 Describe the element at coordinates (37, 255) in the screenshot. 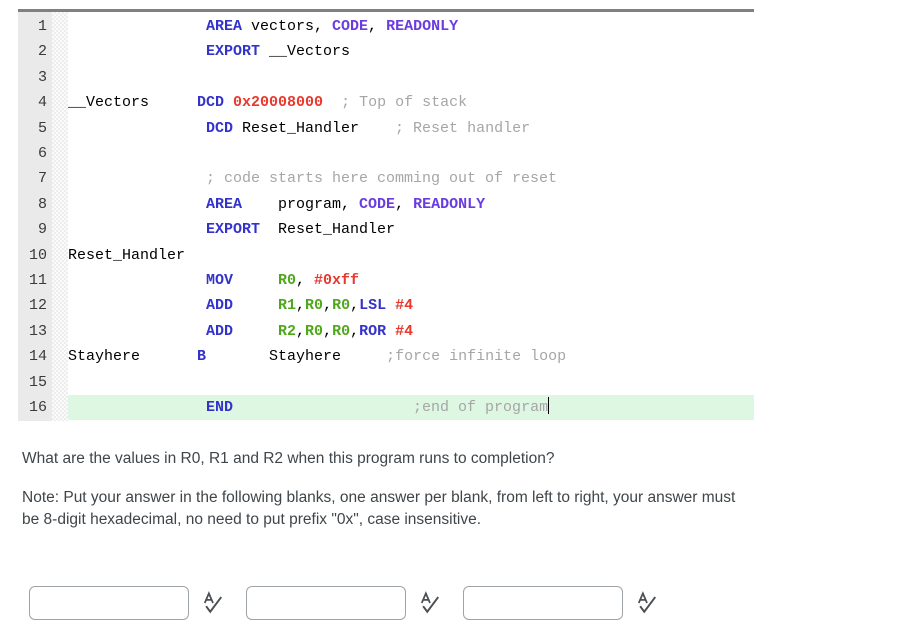

I see `line-number: 10` at that location.